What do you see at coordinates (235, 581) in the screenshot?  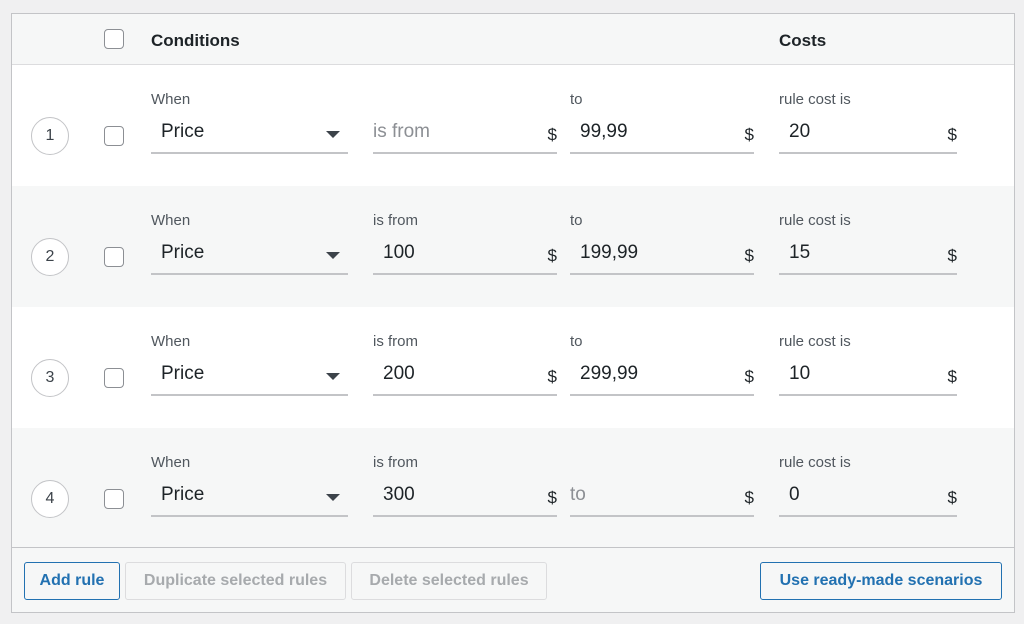 I see `duplicate-rules-button: Duplicate selected rules` at bounding box center [235, 581].